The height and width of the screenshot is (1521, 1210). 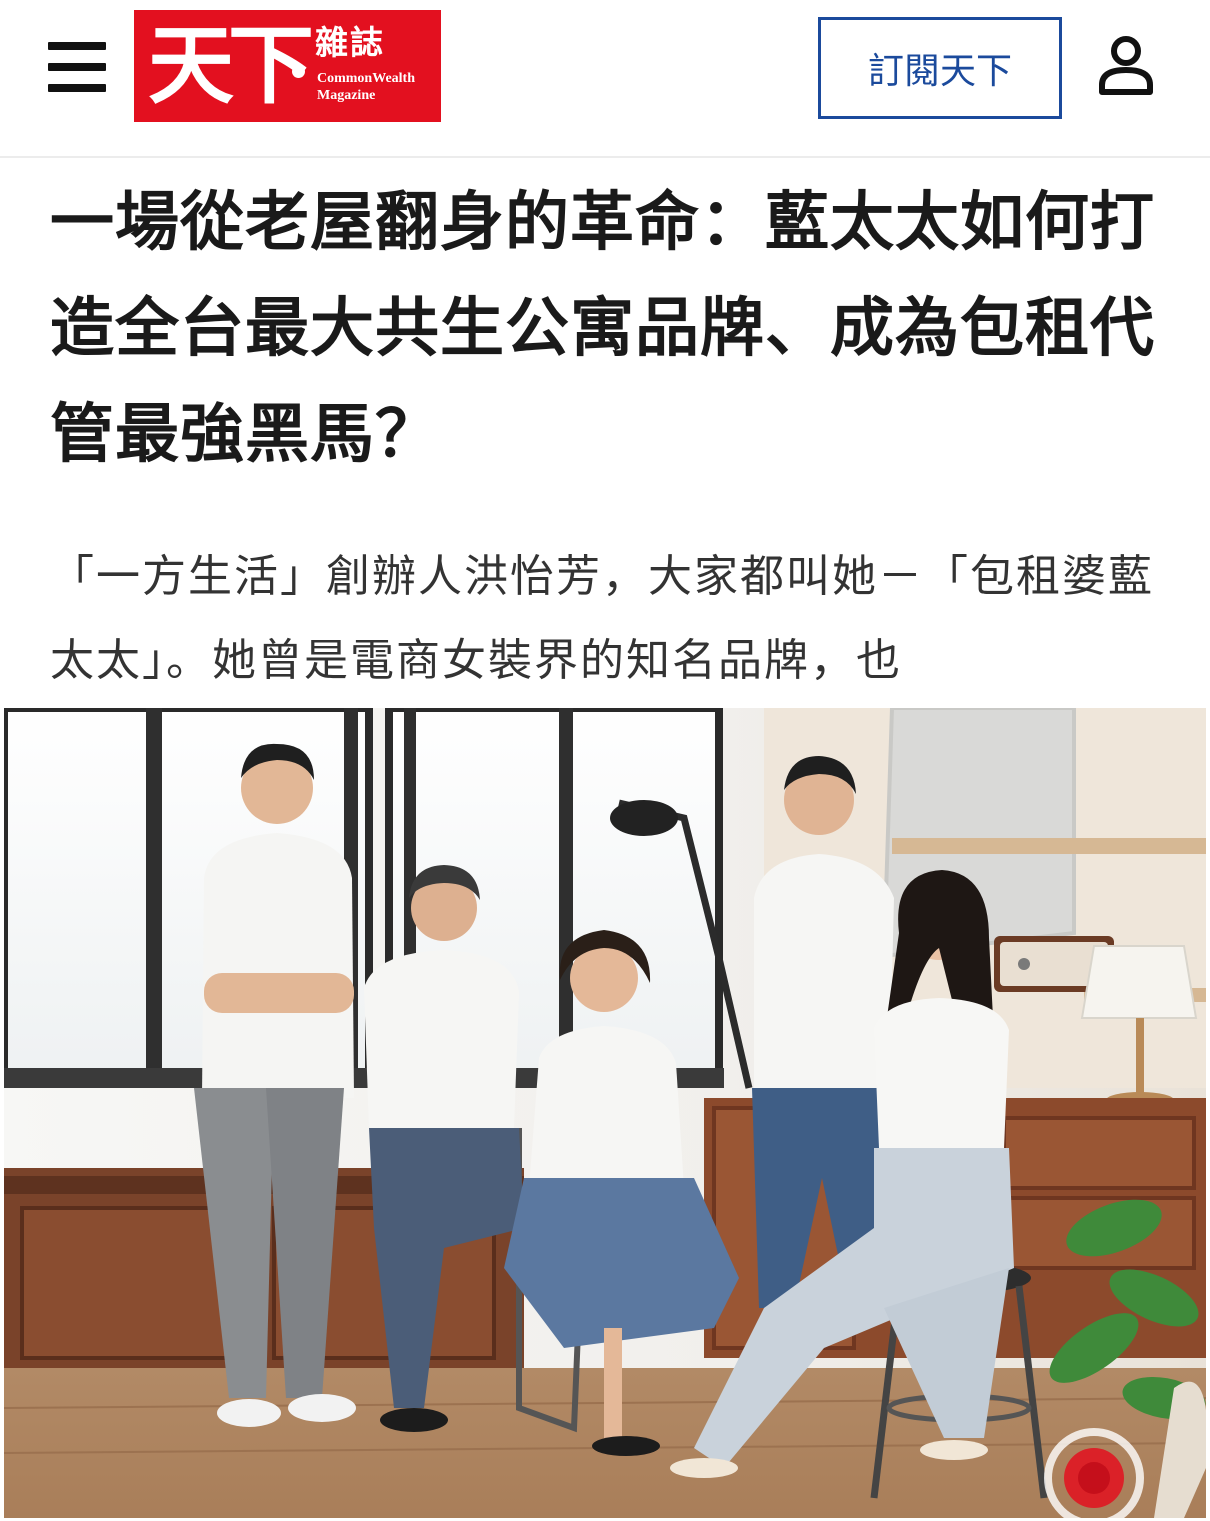 What do you see at coordinates (346, 95) in the screenshot?
I see `logo-name-en-line2: Magazine` at bounding box center [346, 95].